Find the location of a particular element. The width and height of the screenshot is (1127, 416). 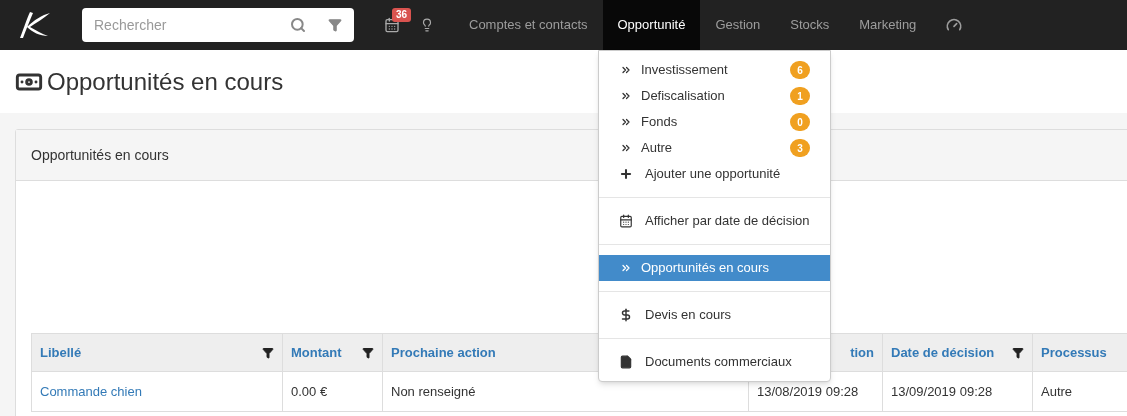

count-badge: 1 is located at coordinates (800, 96).